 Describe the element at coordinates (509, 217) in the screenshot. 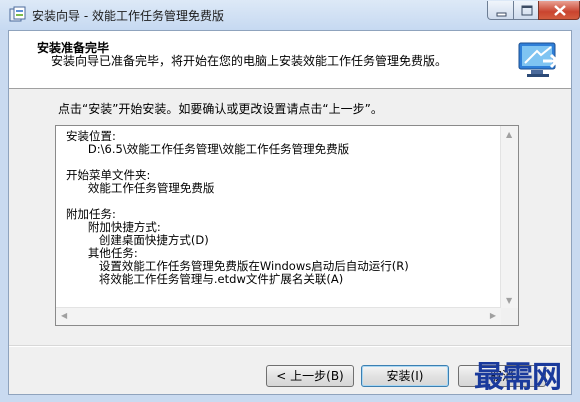

I see `vertical-scrollbar: ▲ ▼` at that location.